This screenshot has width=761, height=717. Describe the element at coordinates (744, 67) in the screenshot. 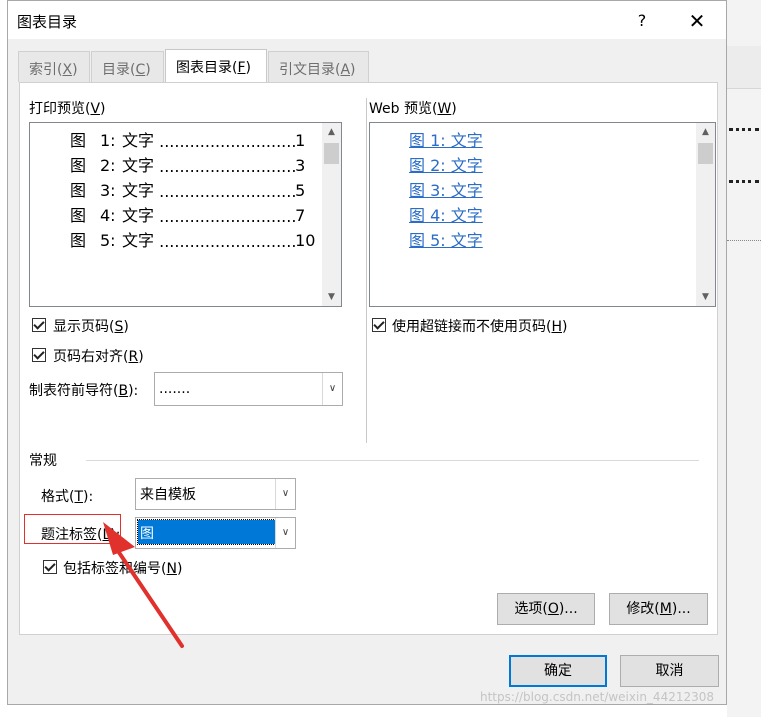

I see `document-ribbon-strip` at that location.